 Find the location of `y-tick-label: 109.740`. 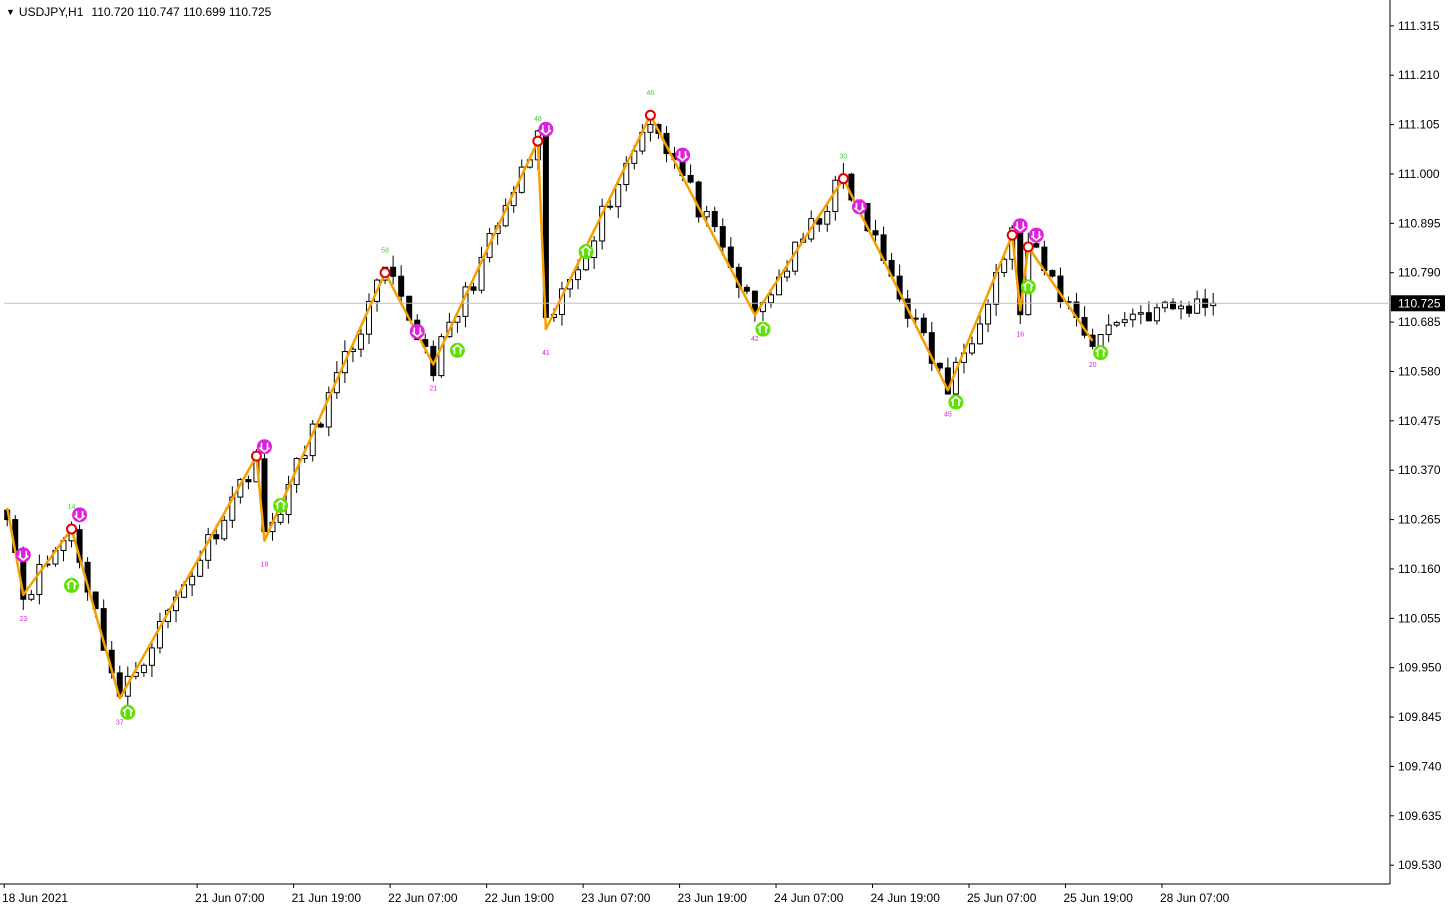

y-tick-label: 109.740 is located at coordinates (1420, 766).